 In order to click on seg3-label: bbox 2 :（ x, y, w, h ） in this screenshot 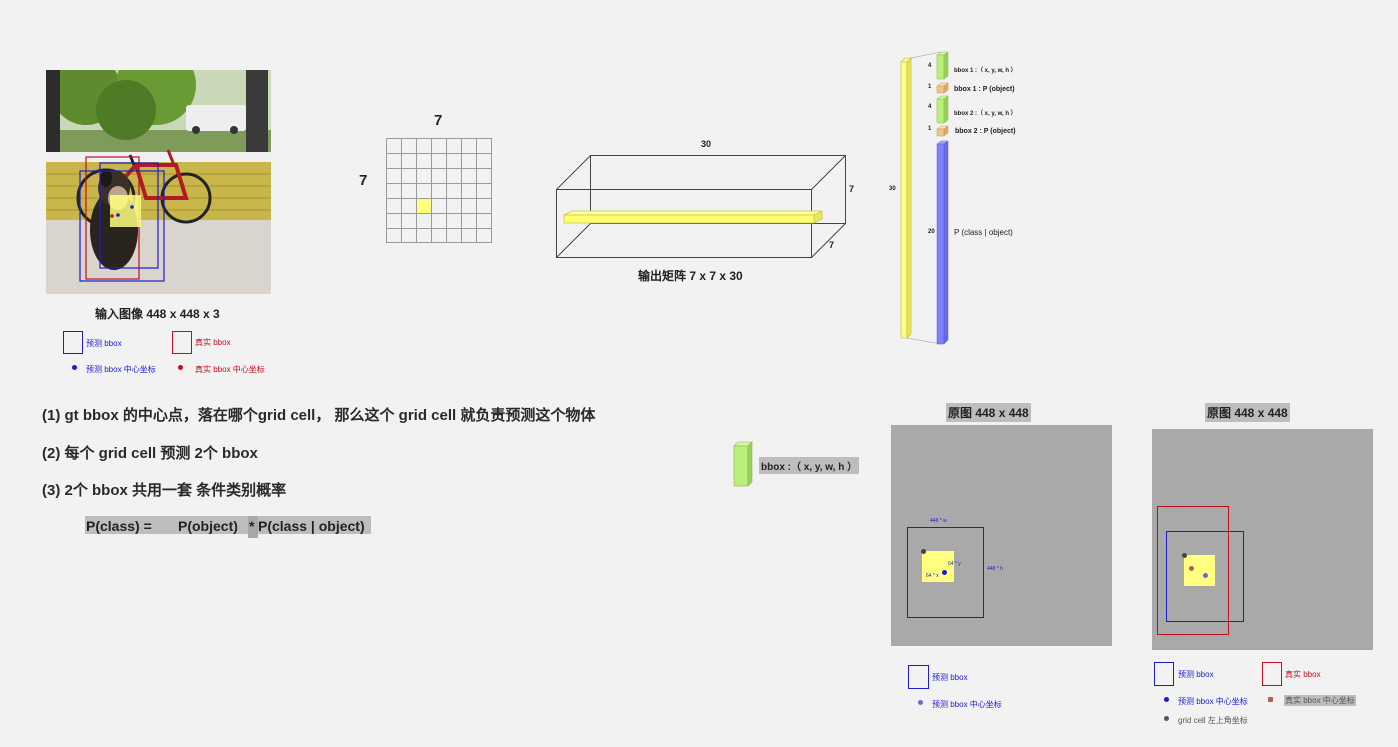, I will do `click(985, 114)`.